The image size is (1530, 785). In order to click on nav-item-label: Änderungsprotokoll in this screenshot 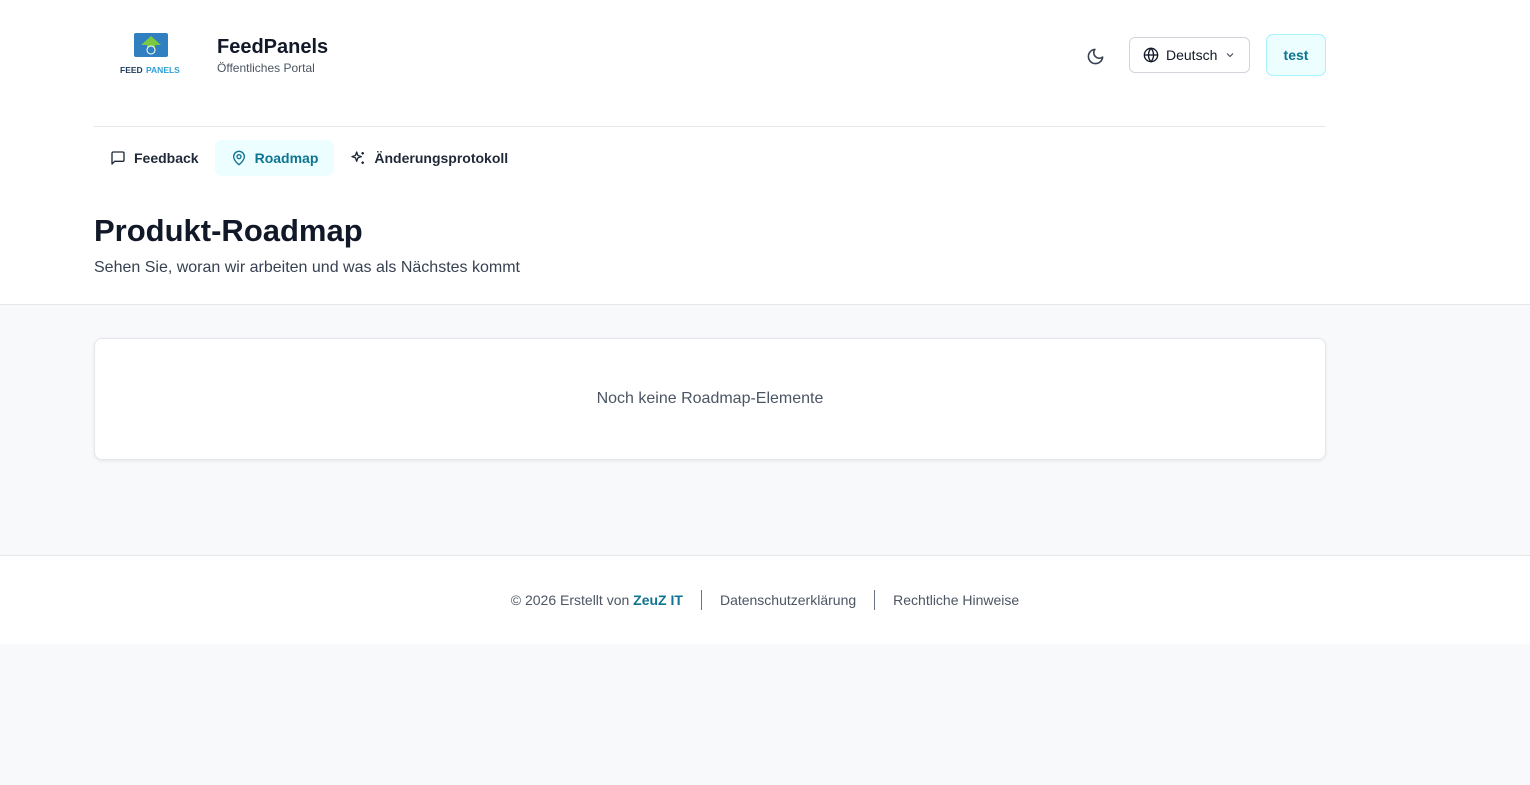, I will do `click(441, 158)`.